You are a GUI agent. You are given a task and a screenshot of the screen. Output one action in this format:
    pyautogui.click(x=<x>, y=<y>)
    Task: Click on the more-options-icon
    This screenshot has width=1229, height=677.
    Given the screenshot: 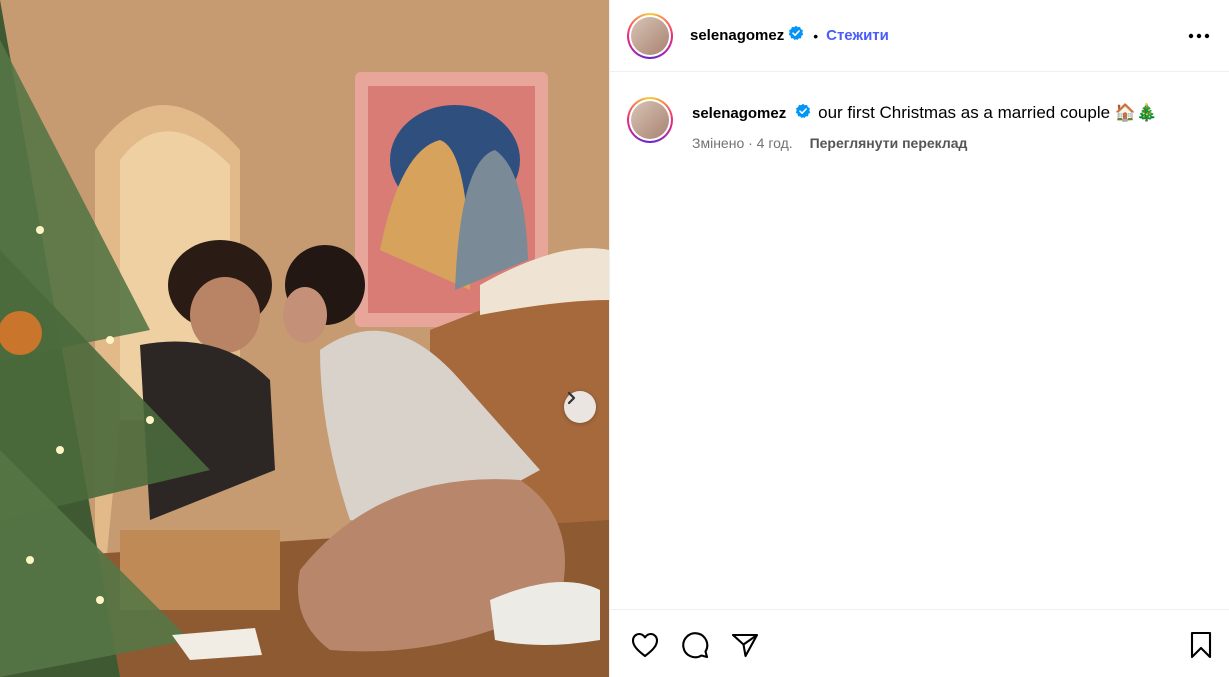 What is the action you would take?
    pyautogui.click(x=1199, y=36)
    